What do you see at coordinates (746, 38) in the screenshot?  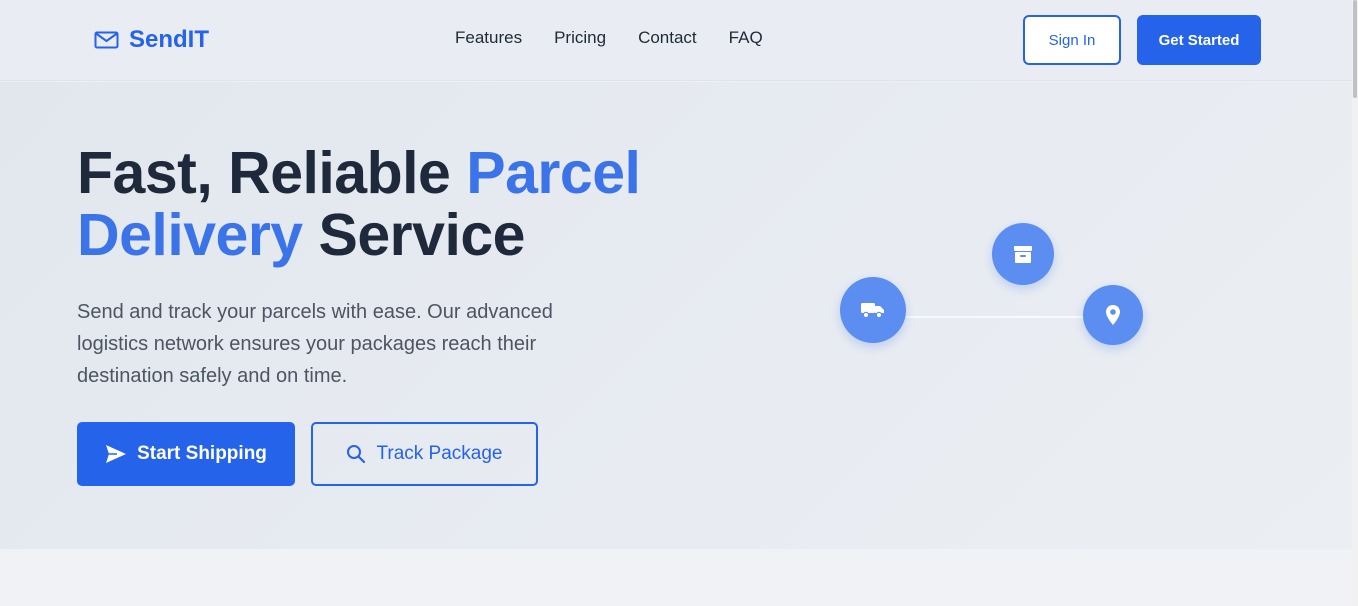 I see `nav-faq: FAQ` at bounding box center [746, 38].